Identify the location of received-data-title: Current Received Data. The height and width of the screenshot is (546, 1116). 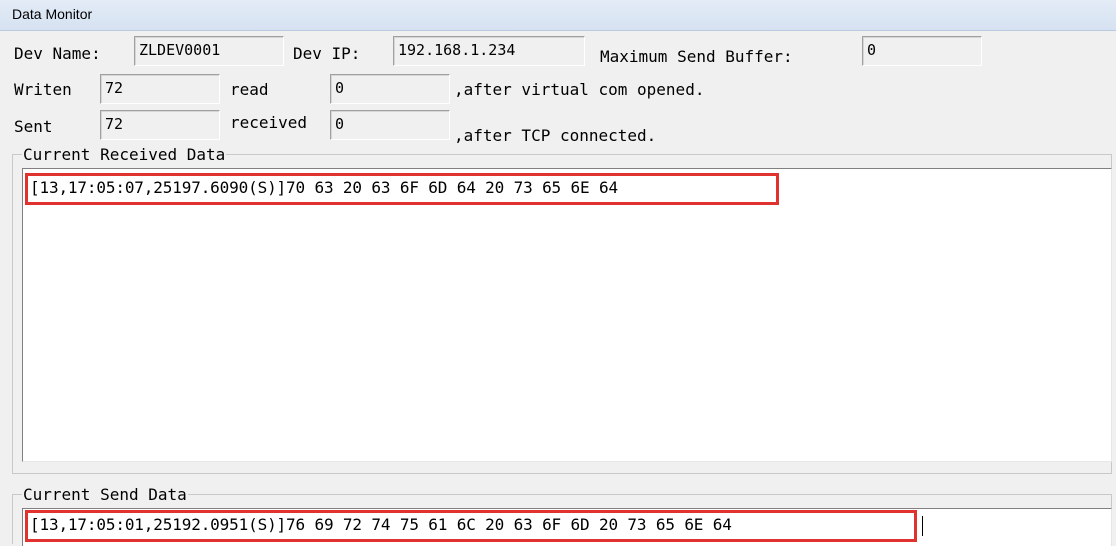
(124, 154).